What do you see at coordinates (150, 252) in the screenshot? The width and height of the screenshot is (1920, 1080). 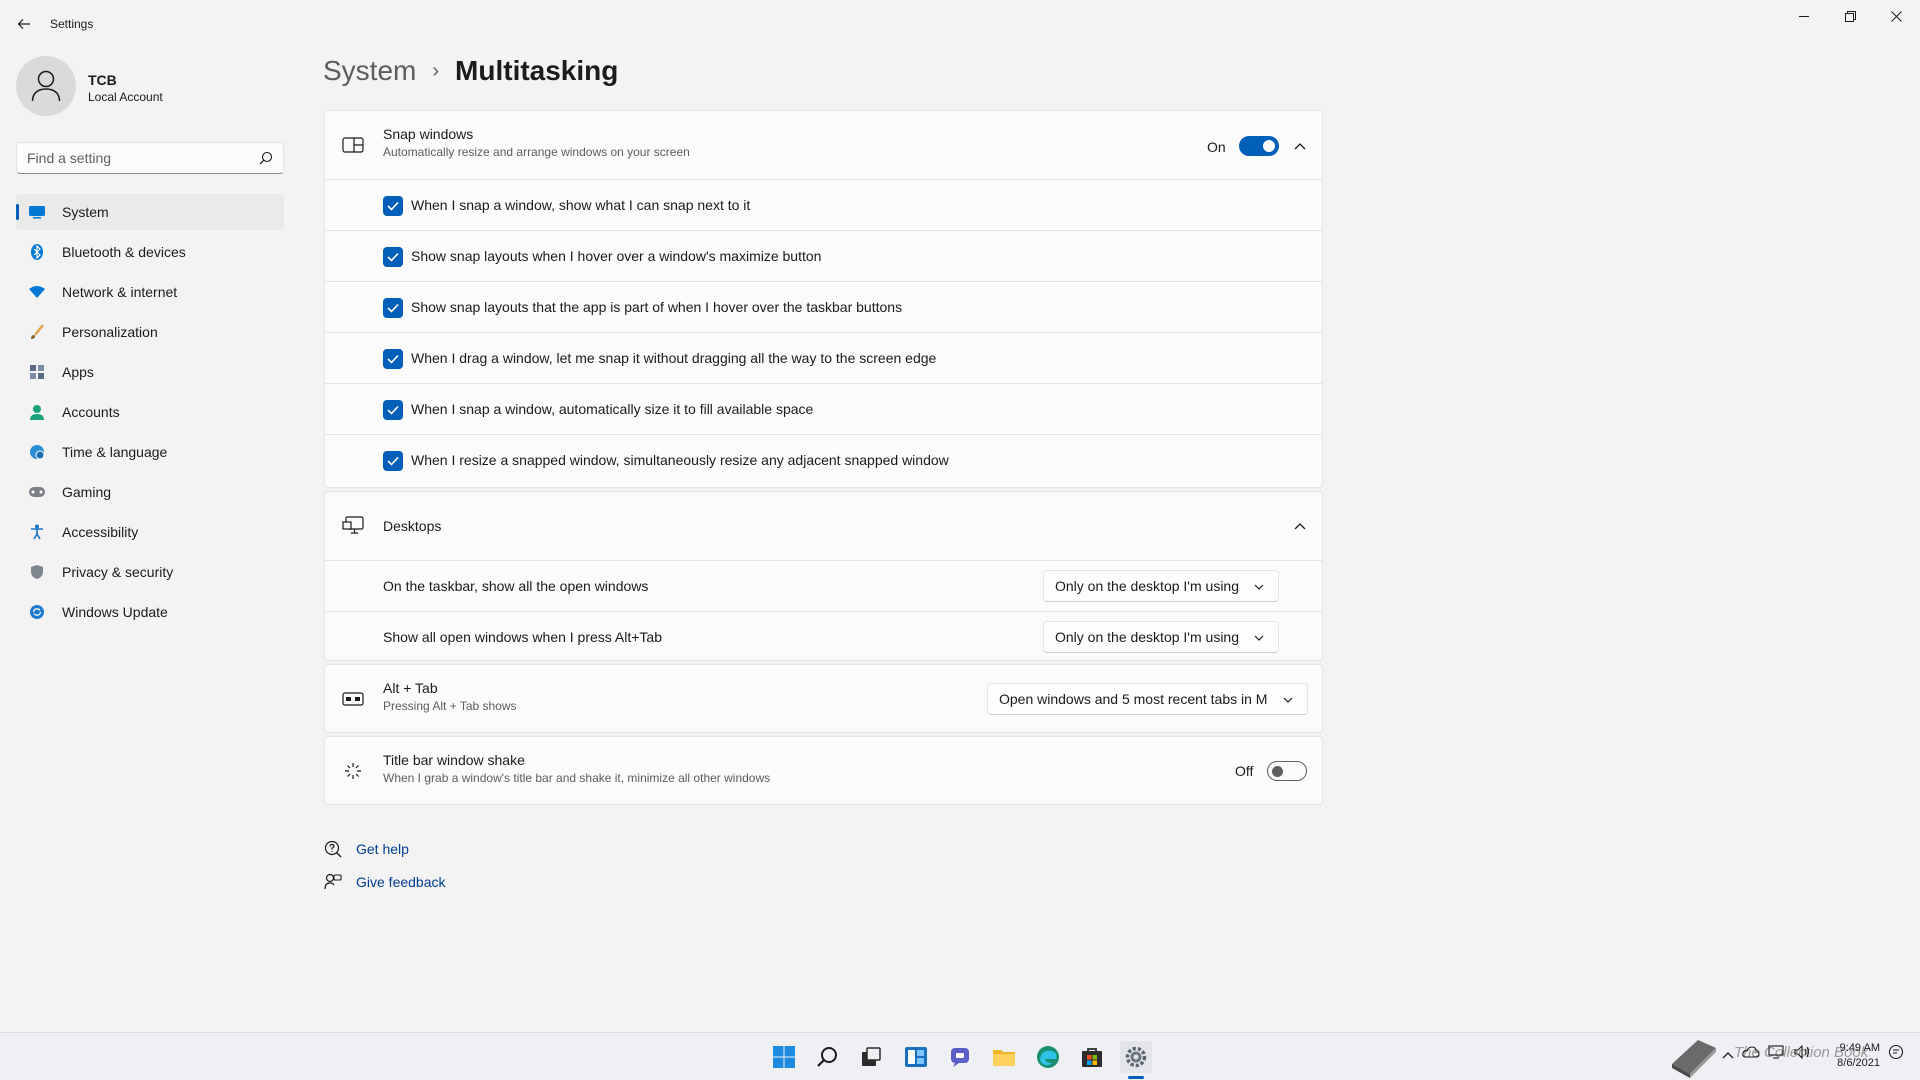 I see `sidebar-item-bluetooth: Bluetooth & devices` at bounding box center [150, 252].